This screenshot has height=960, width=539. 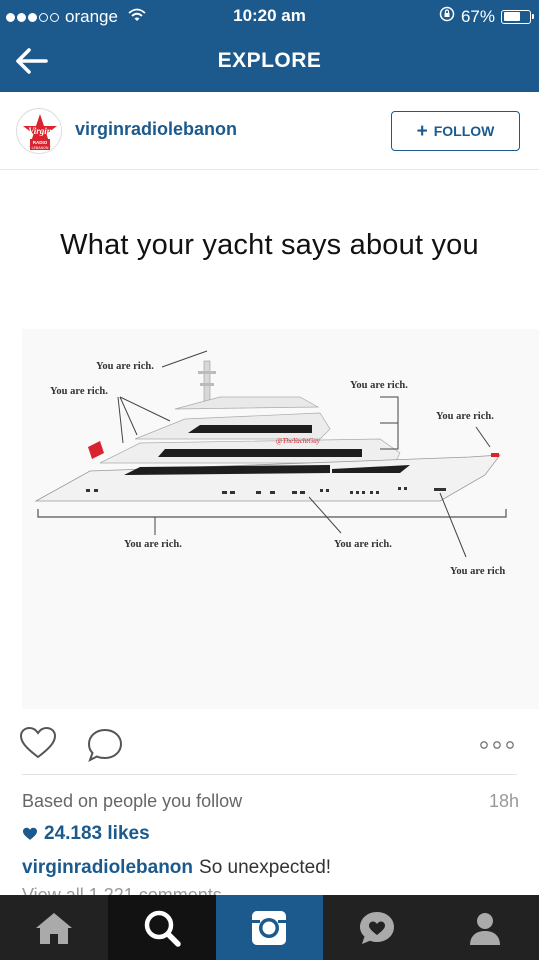 I want to click on home-icon, so click(x=53, y=928).